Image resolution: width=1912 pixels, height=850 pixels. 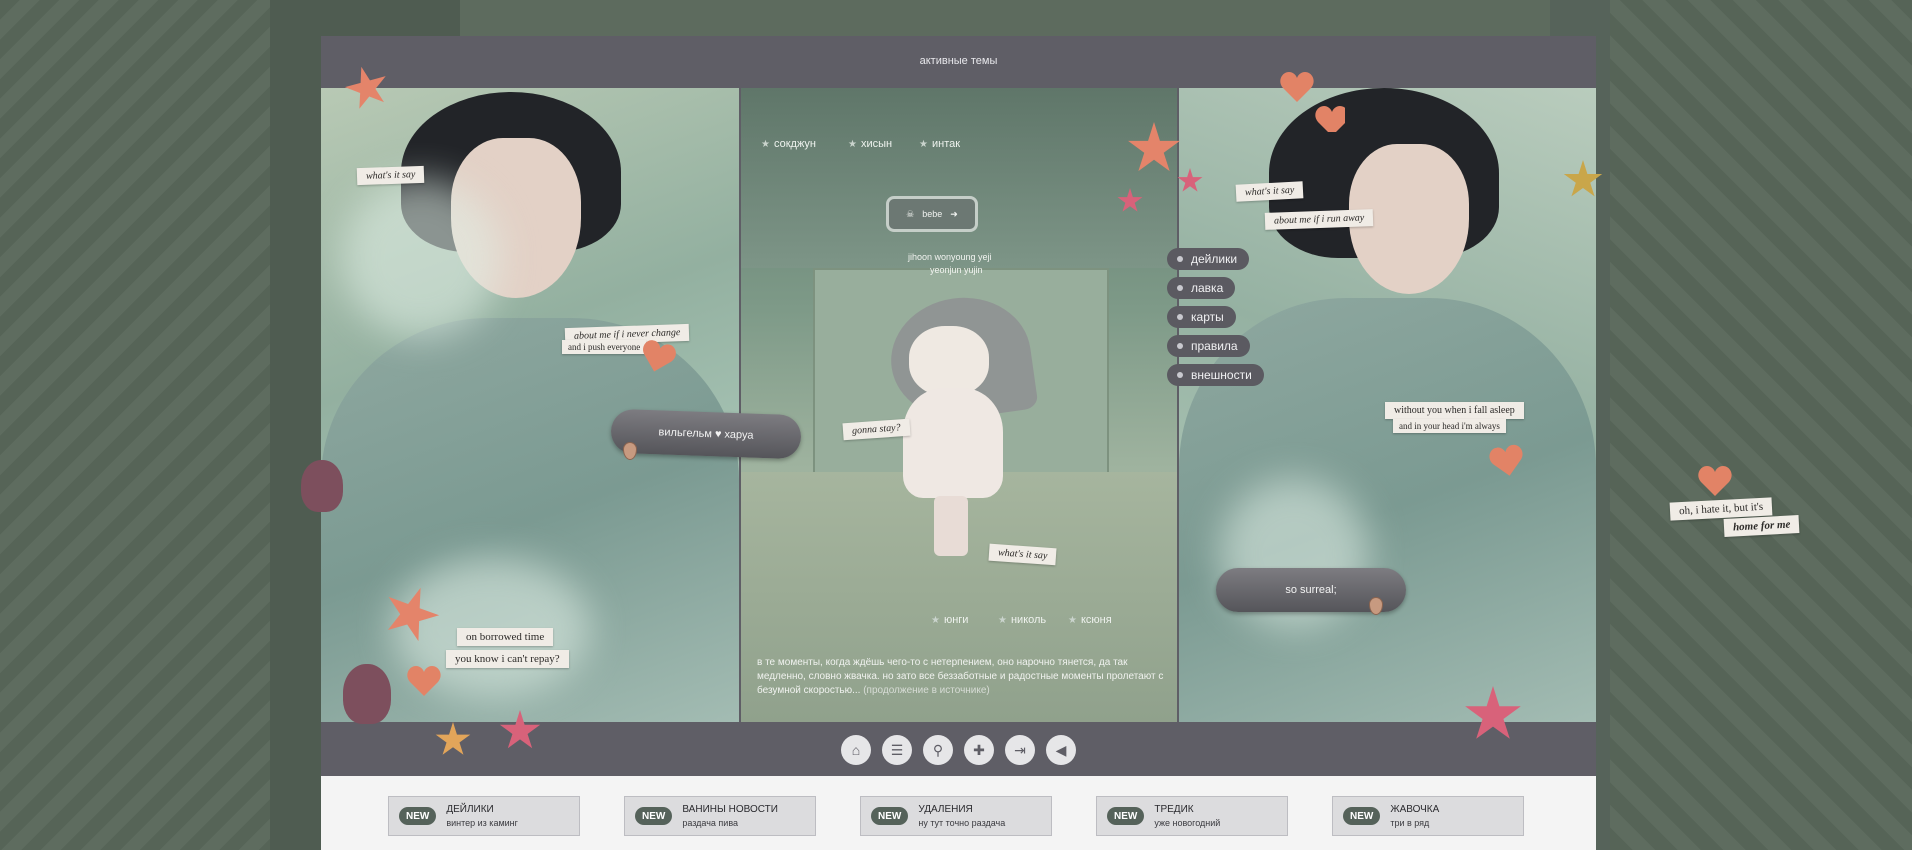 I want to click on active-topics-header: активные темы, so click(x=958, y=61).